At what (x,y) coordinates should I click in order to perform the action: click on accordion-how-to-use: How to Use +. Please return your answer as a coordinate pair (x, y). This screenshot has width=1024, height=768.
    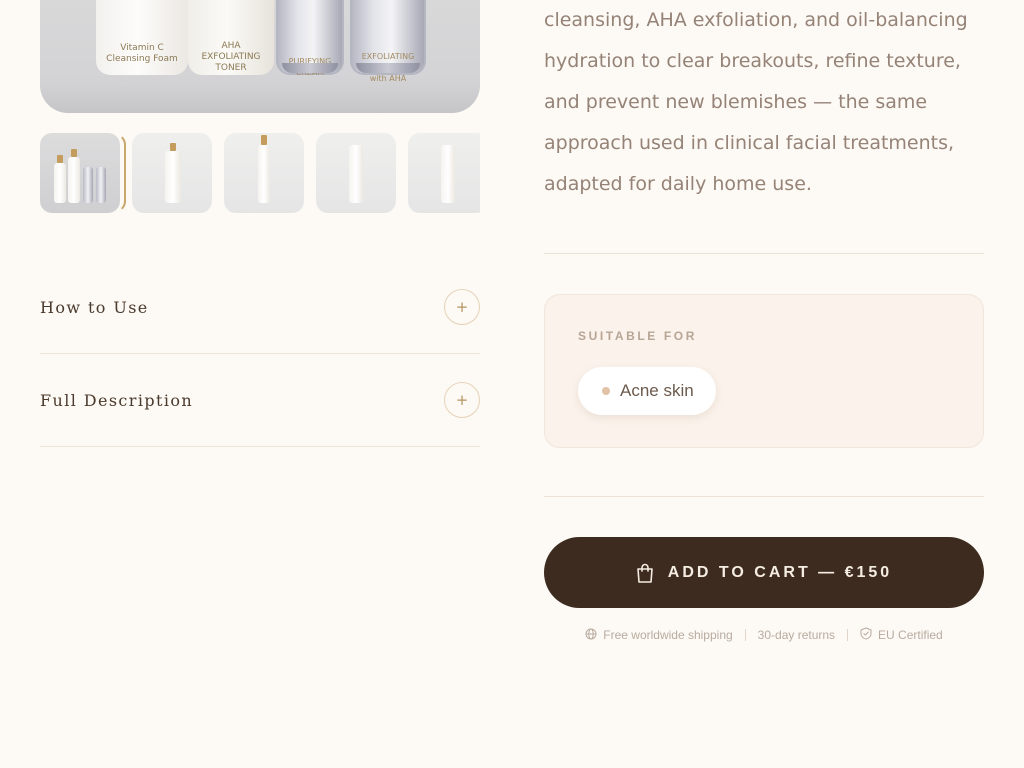
    Looking at the image, I should click on (260, 307).